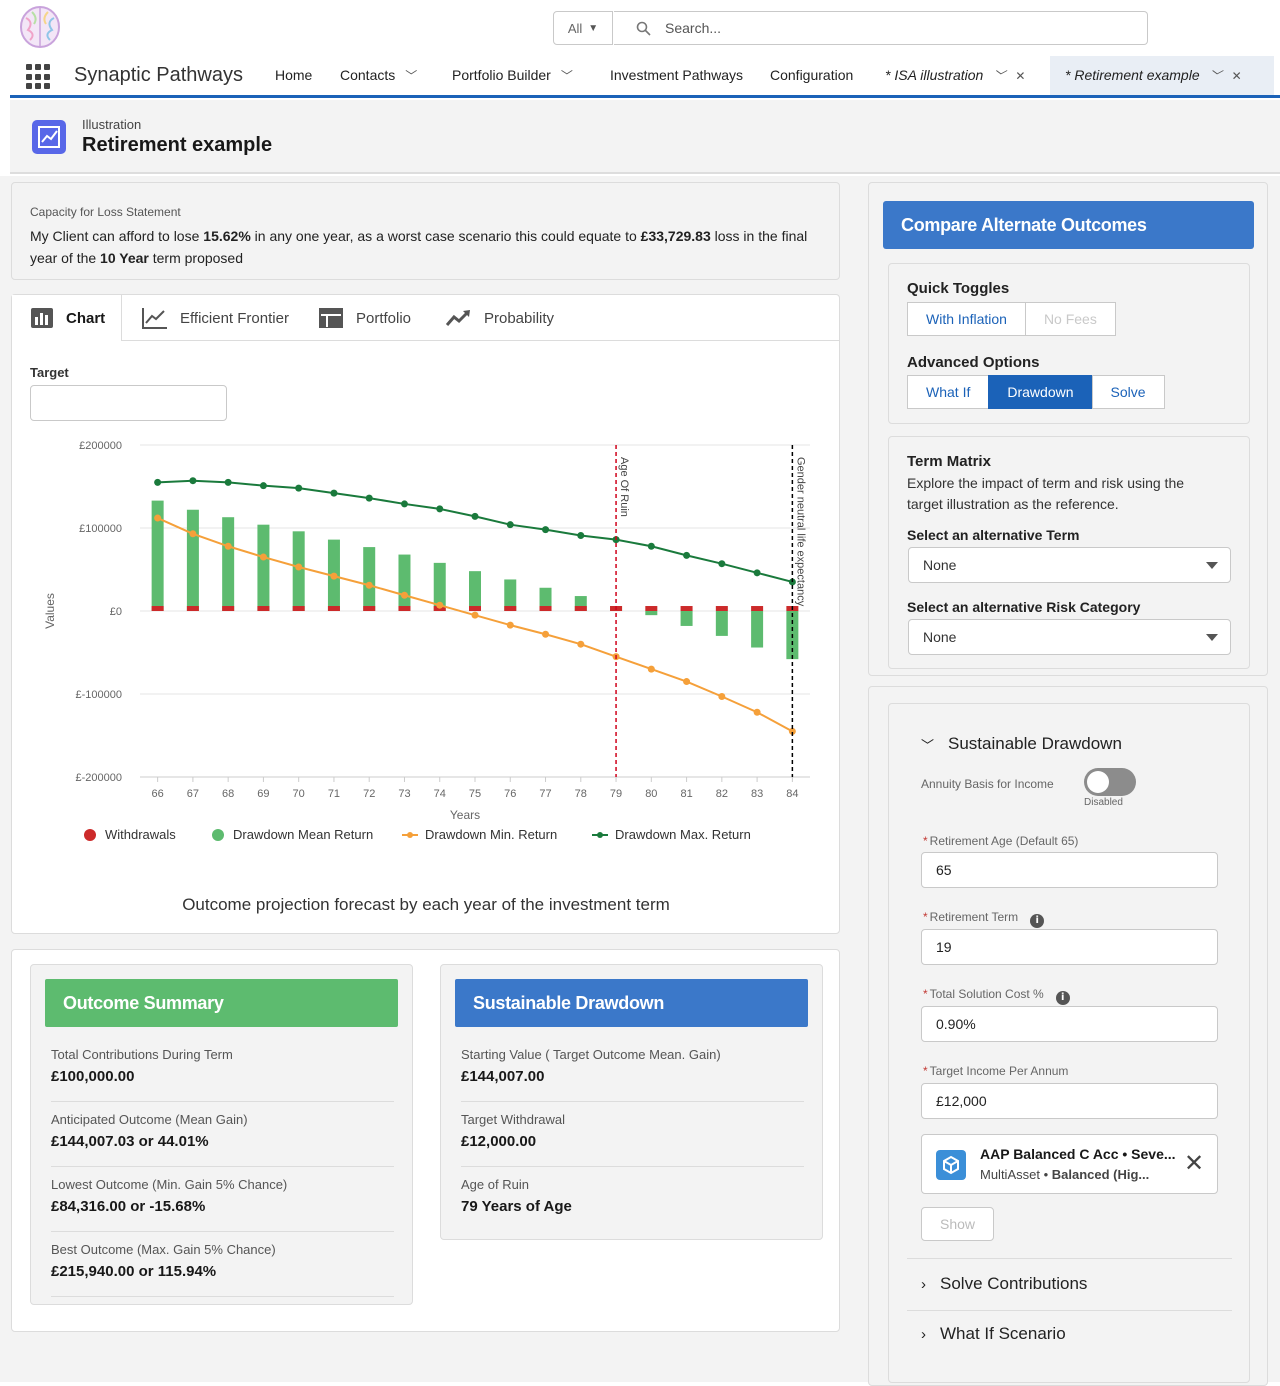 Image resolution: width=1280 pixels, height=1386 pixels. I want to click on chevron-down-icon: ▼, so click(593, 28).